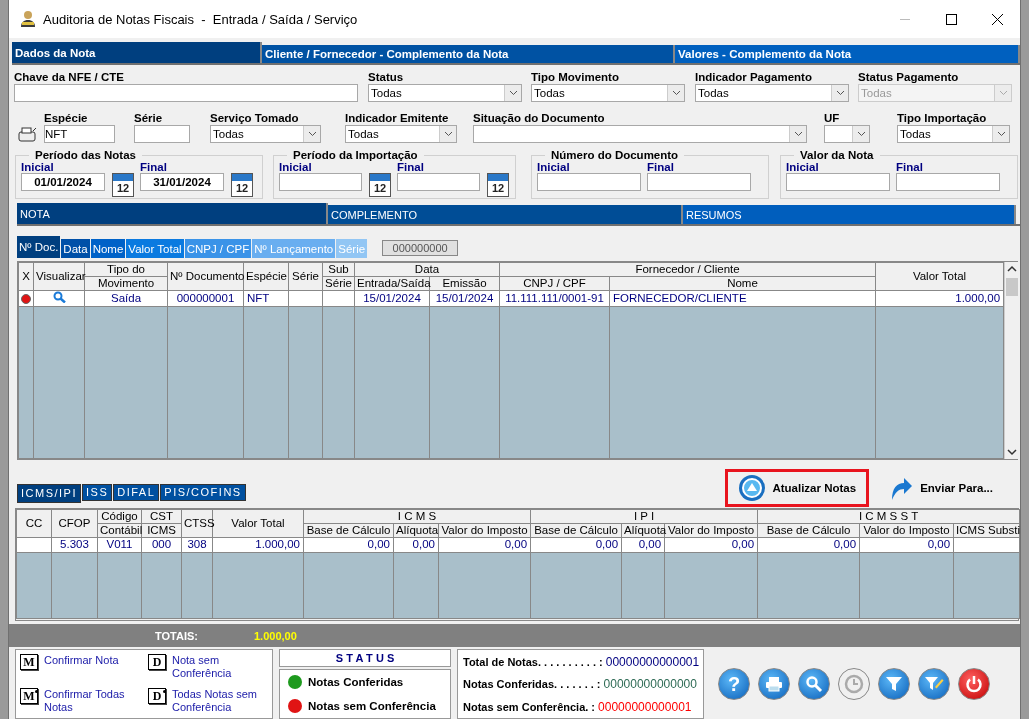 The width and height of the screenshot is (1029, 719). What do you see at coordinates (644, 516) in the screenshot?
I see `column-header: I P I` at bounding box center [644, 516].